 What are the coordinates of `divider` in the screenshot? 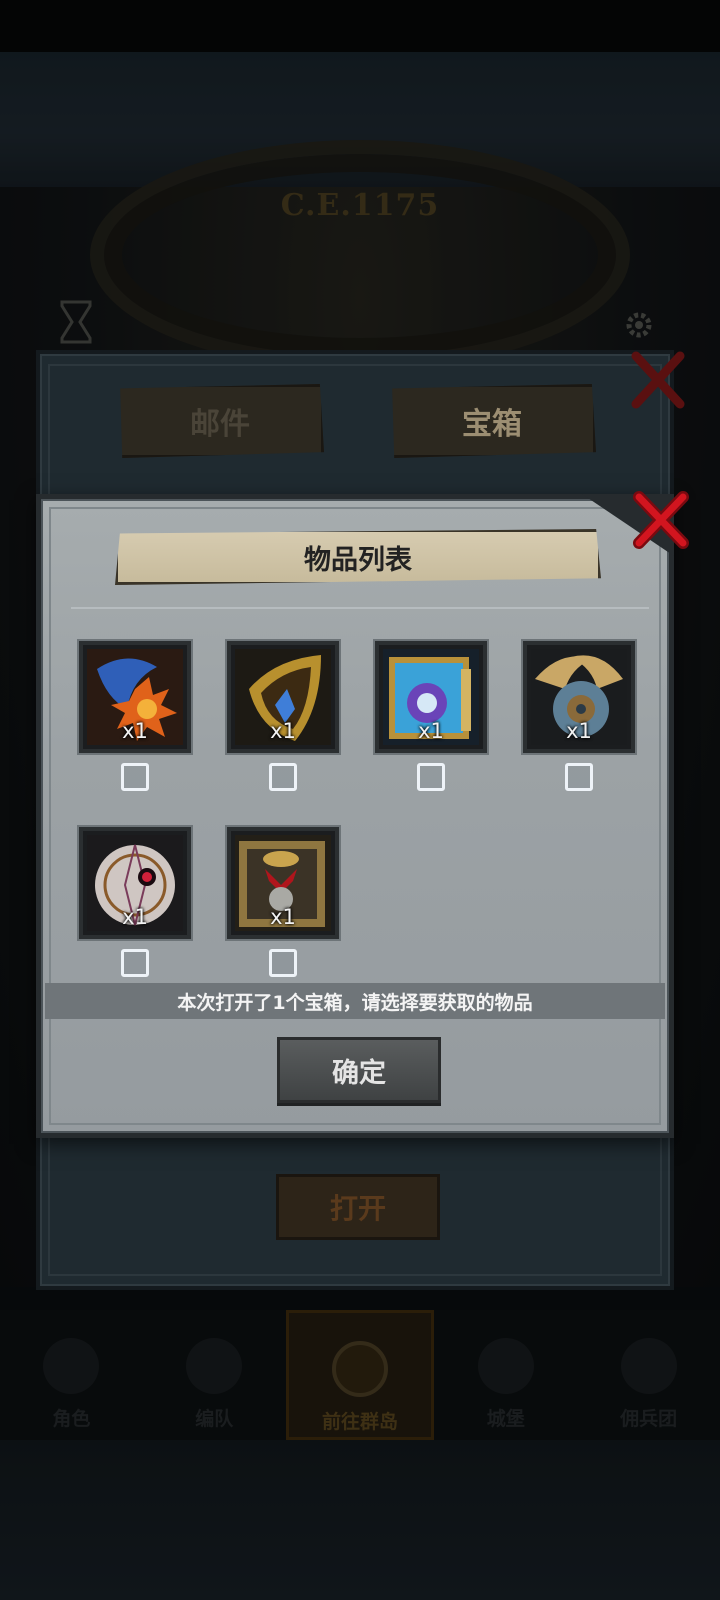 It's located at (360, 608).